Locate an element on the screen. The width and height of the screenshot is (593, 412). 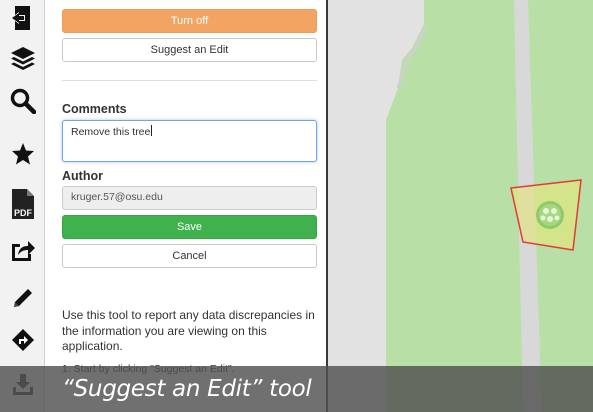
comments-label: Comments is located at coordinates (94, 109).